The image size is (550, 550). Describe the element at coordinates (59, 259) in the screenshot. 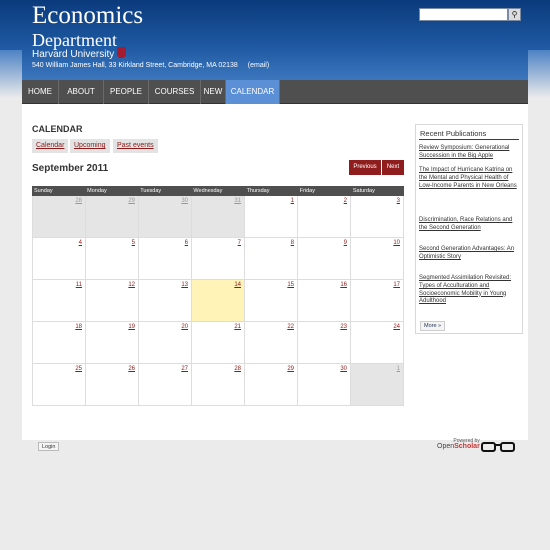

I see `calendar-day: 4` at that location.